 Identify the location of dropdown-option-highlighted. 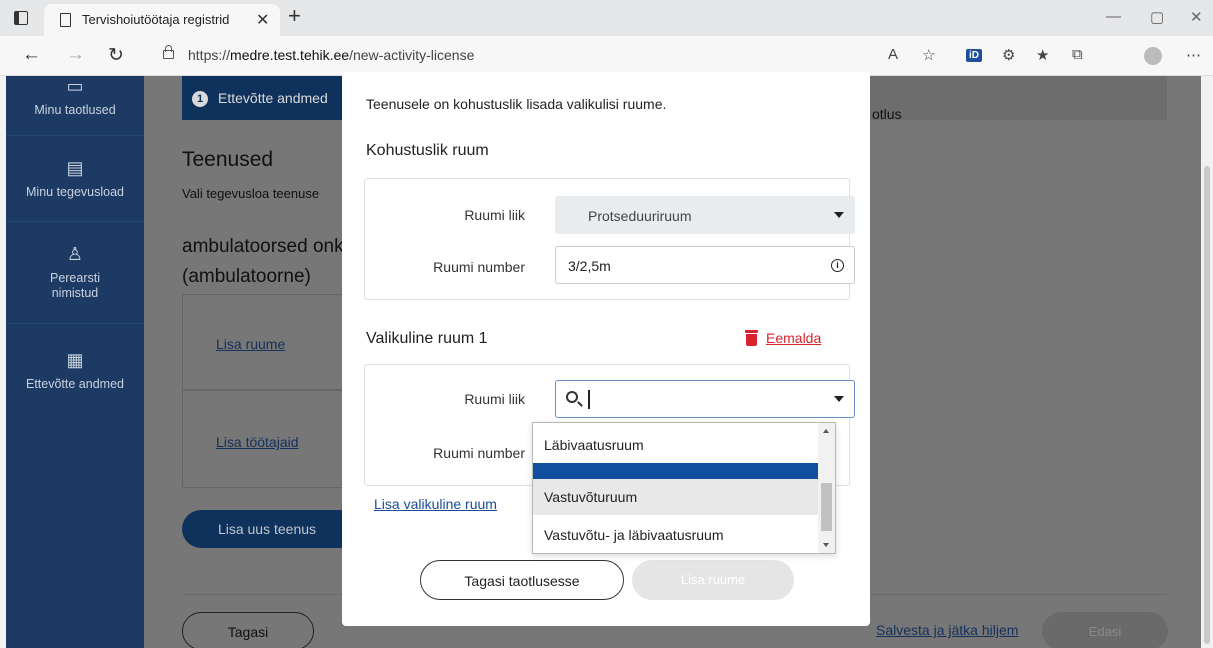
(676, 471).